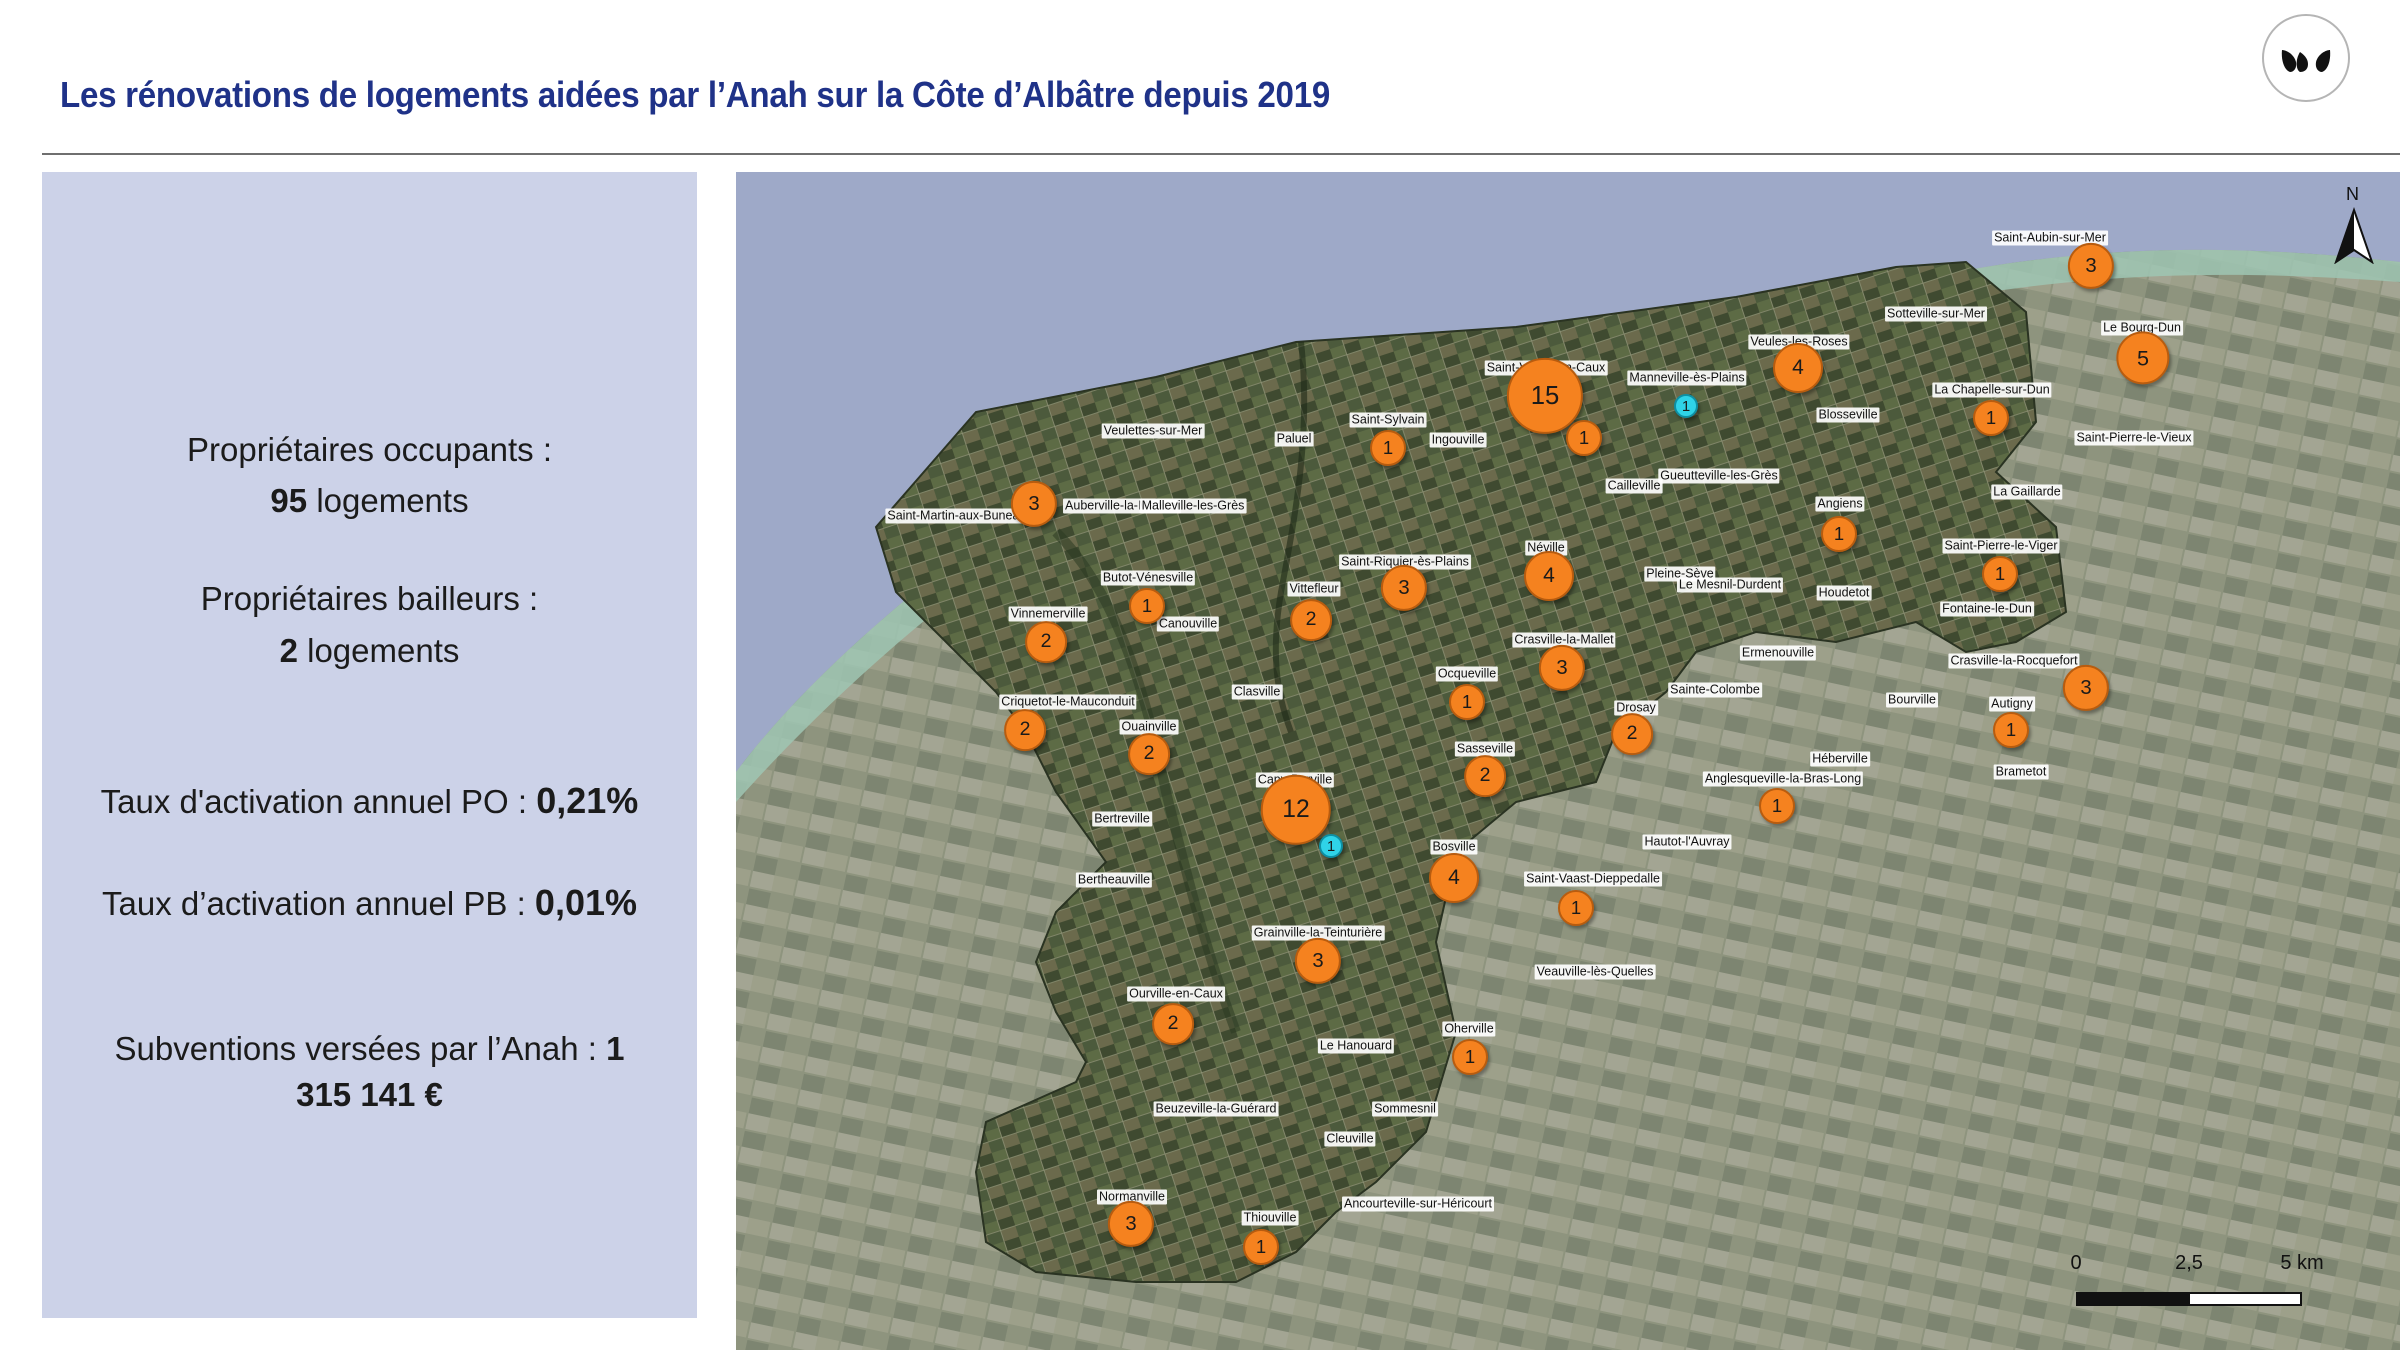 Image resolution: width=2400 pixels, height=1350 pixels. Describe the element at coordinates (587, 800) in the screenshot. I see `rate-po-value: 0,21%` at that location.